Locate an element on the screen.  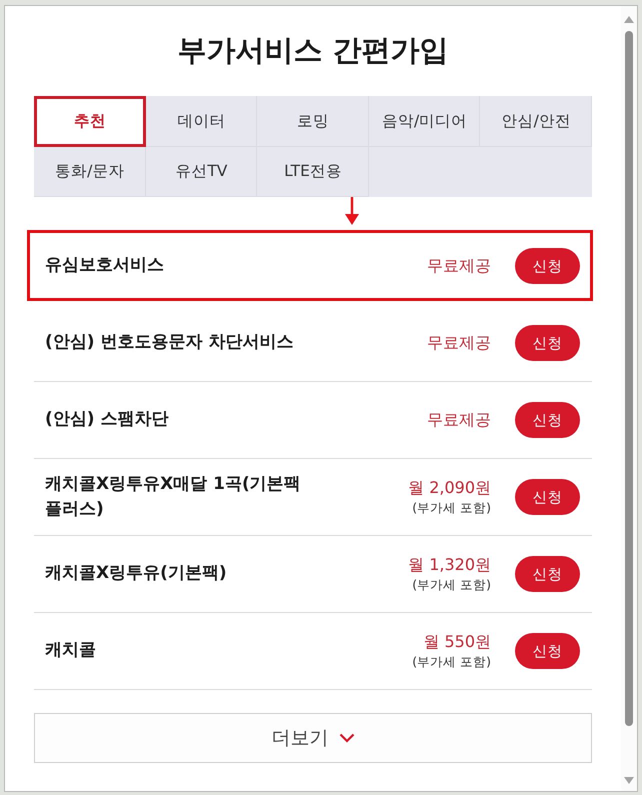
tab: 추천 is located at coordinates (90, 121).